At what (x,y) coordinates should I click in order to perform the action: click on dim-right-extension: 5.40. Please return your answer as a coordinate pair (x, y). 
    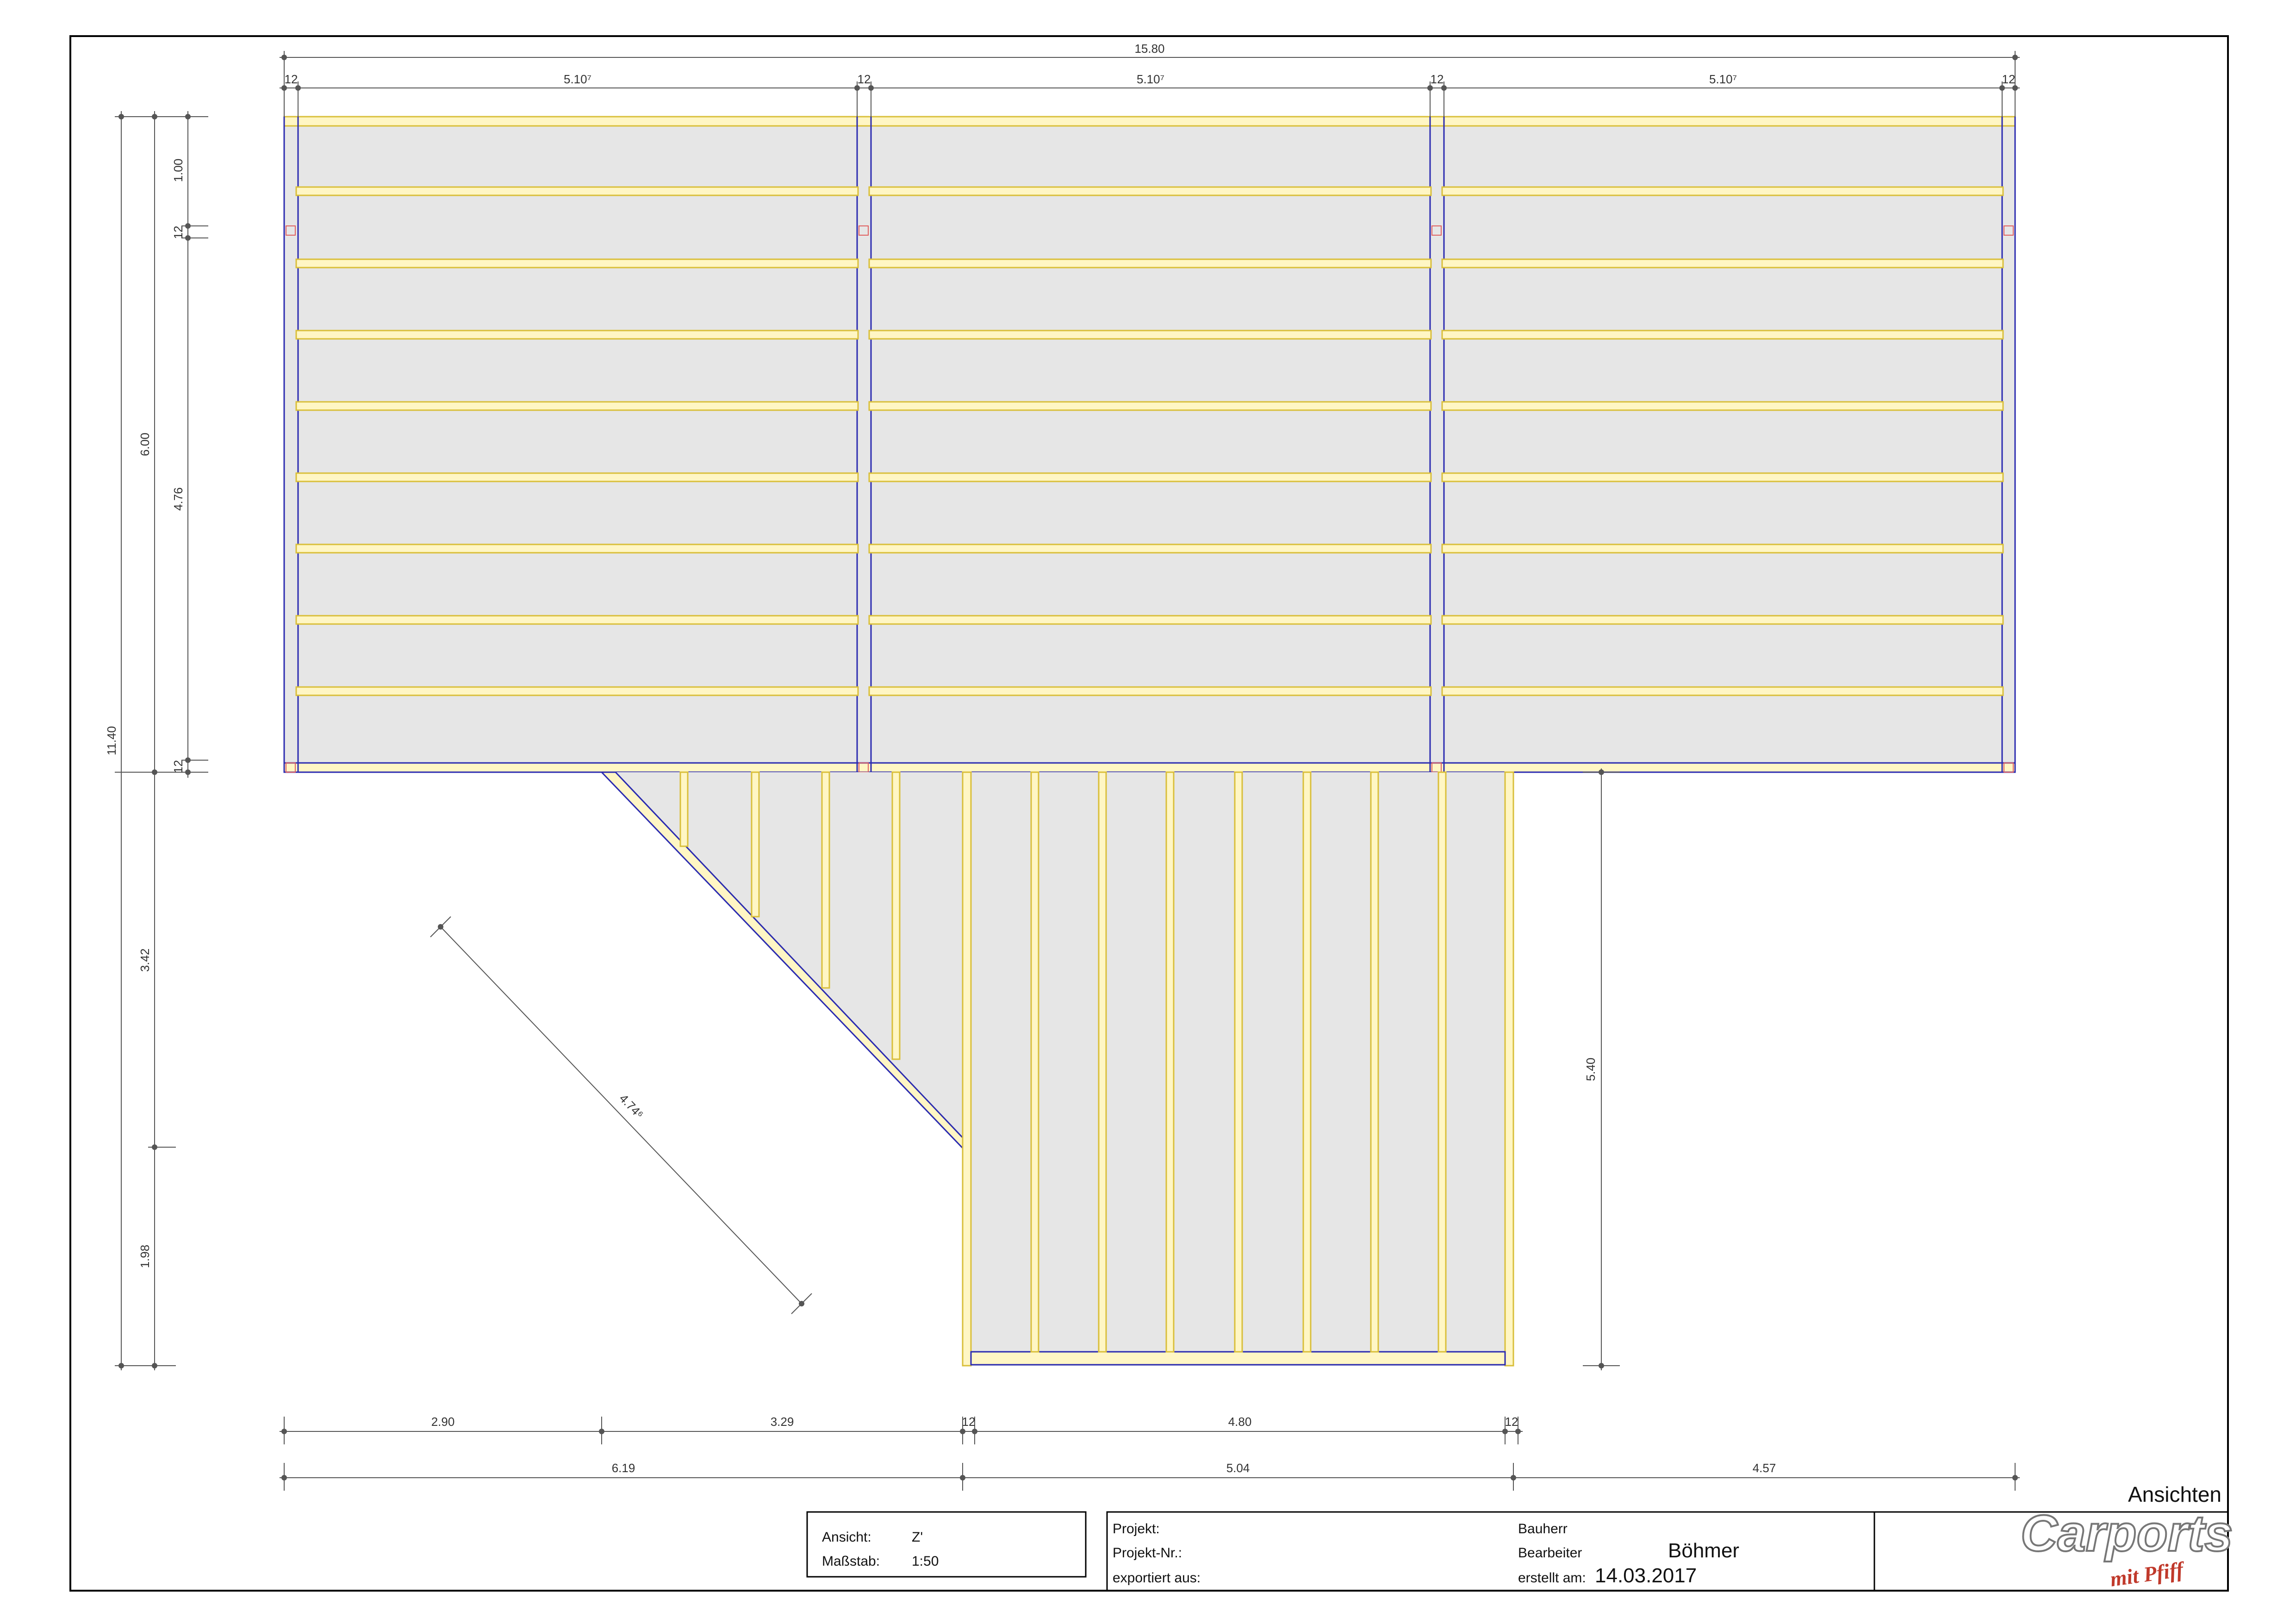
    Looking at the image, I should click on (1591, 1069).